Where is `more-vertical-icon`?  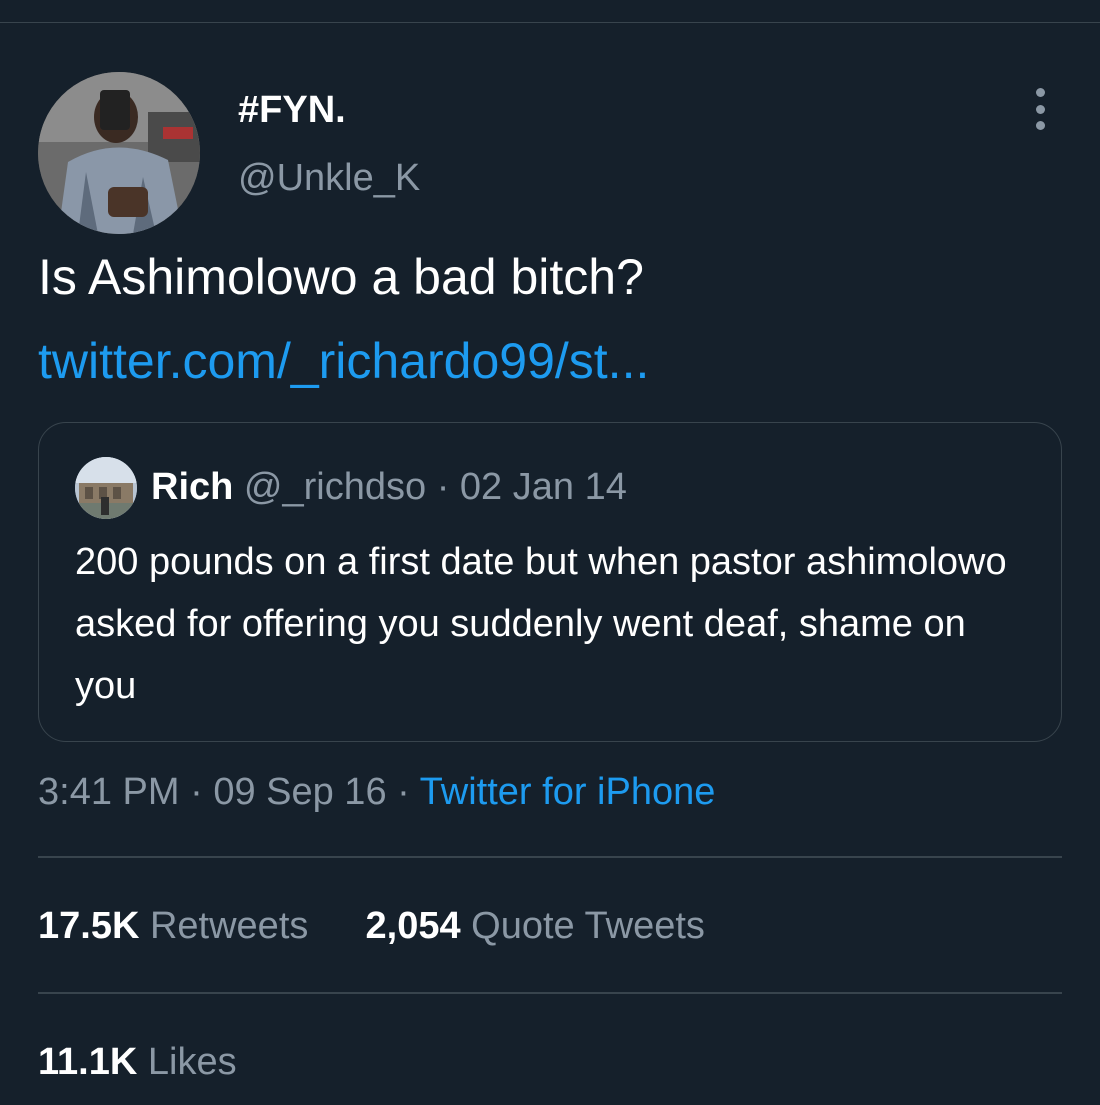 more-vertical-icon is located at coordinates (1040, 109).